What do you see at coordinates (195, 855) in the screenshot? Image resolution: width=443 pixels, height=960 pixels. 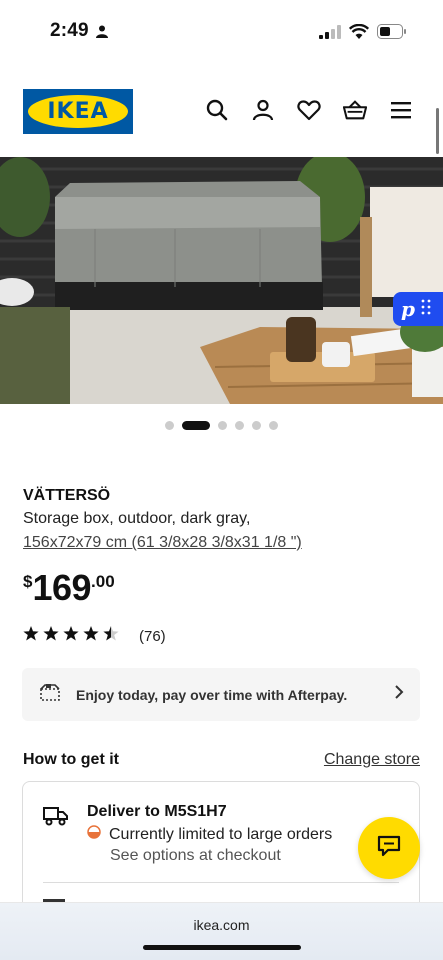 I see `see-options-text: See options at checkout` at bounding box center [195, 855].